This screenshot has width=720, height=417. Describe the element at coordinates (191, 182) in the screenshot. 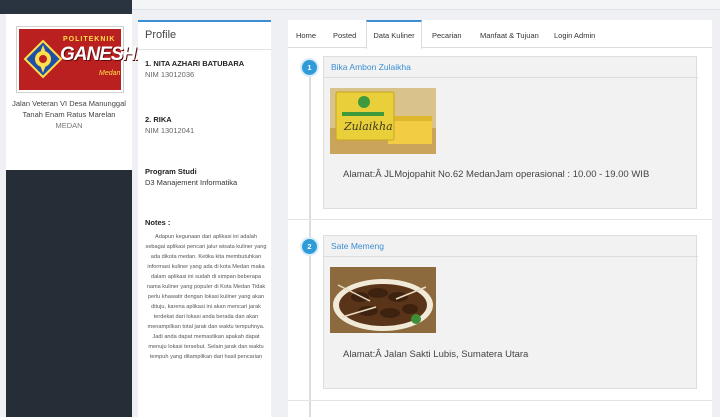

I see `program-value: D3 Manajement Informatika` at that location.